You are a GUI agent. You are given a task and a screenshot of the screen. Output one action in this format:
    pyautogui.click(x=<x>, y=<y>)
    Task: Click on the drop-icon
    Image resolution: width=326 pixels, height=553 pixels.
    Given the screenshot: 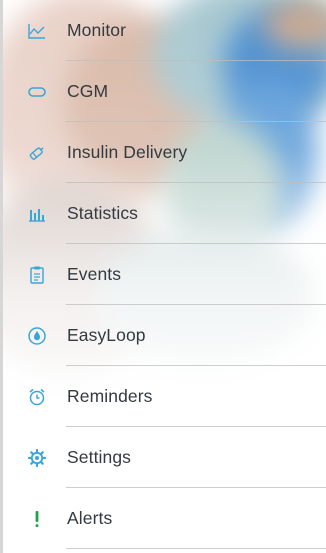 What is the action you would take?
    pyautogui.click(x=37, y=336)
    